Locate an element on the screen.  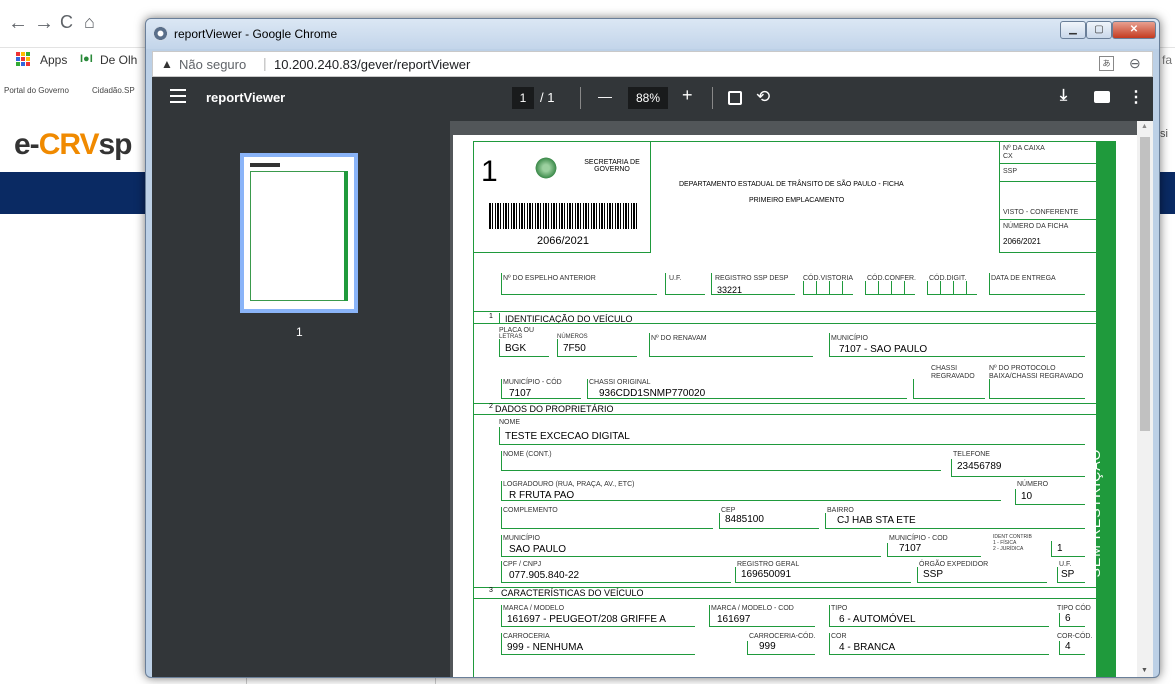
numero-value: 10 is located at coordinates (1027, 496).